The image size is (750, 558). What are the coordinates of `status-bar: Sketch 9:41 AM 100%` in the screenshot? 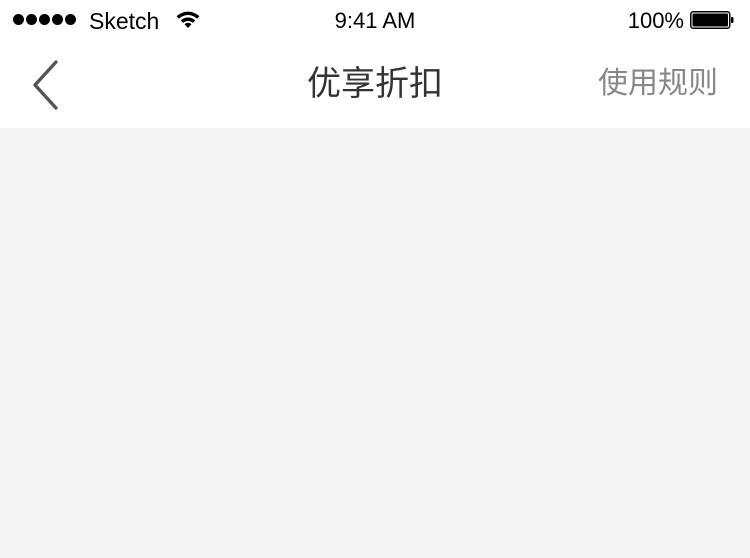 It's located at (375, 20).